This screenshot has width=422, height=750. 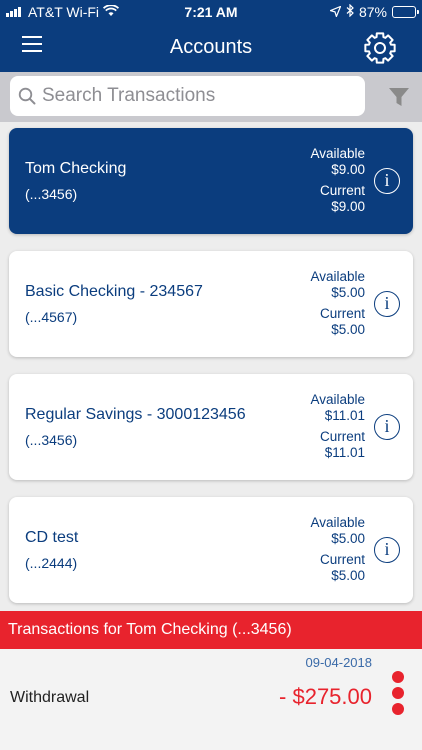 I want to click on account-number: (...4567), so click(x=51, y=317).